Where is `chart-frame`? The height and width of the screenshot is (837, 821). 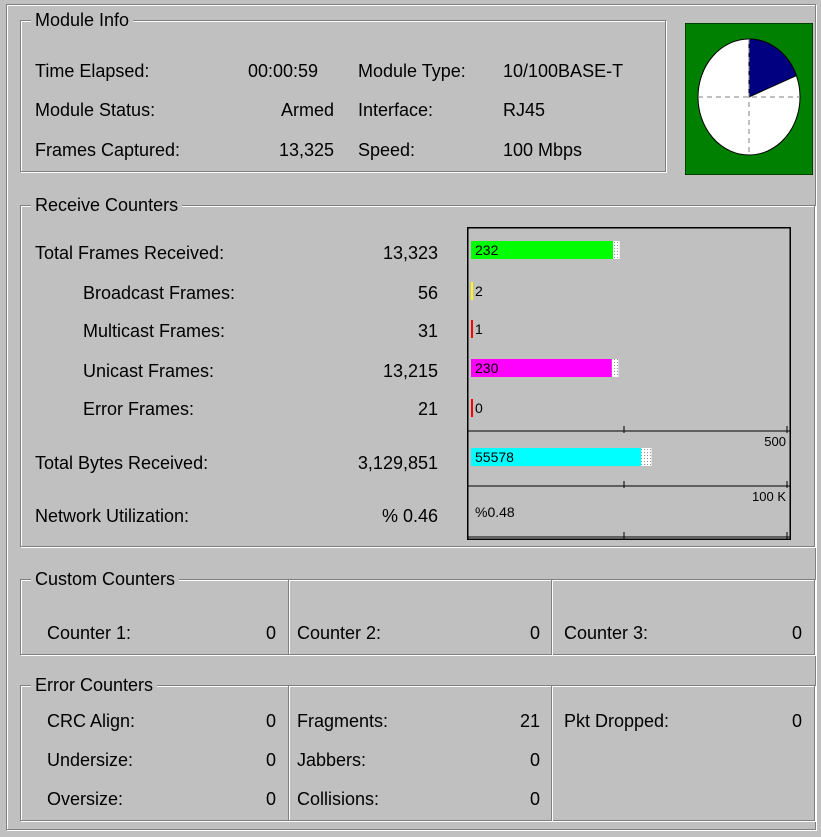
chart-frame is located at coordinates (629, 383).